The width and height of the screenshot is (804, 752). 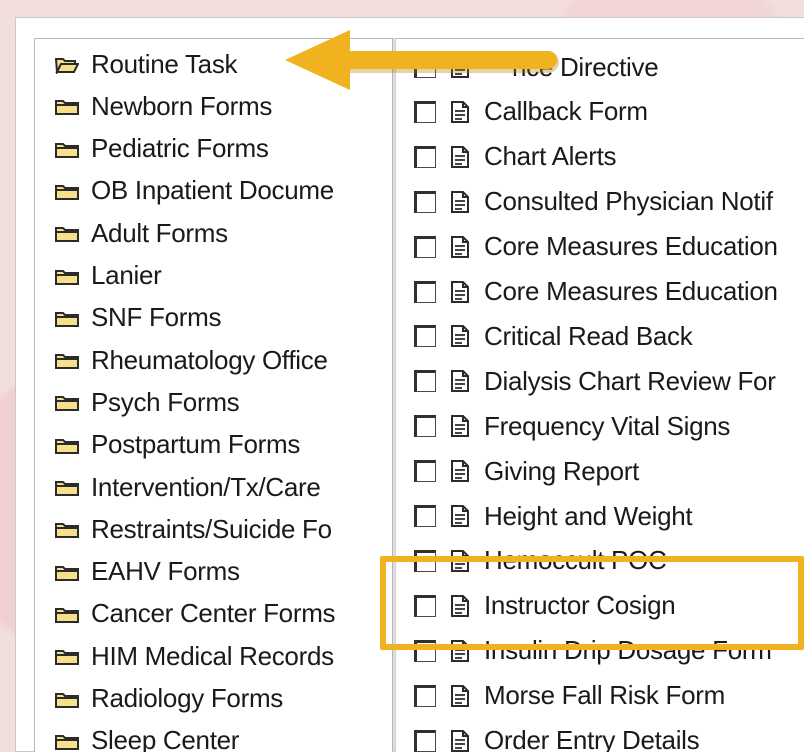 What do you see at coordinates (566, 111) in the screenshot?
I see `form-label: Callback Form` at bounding box center [566, 111].